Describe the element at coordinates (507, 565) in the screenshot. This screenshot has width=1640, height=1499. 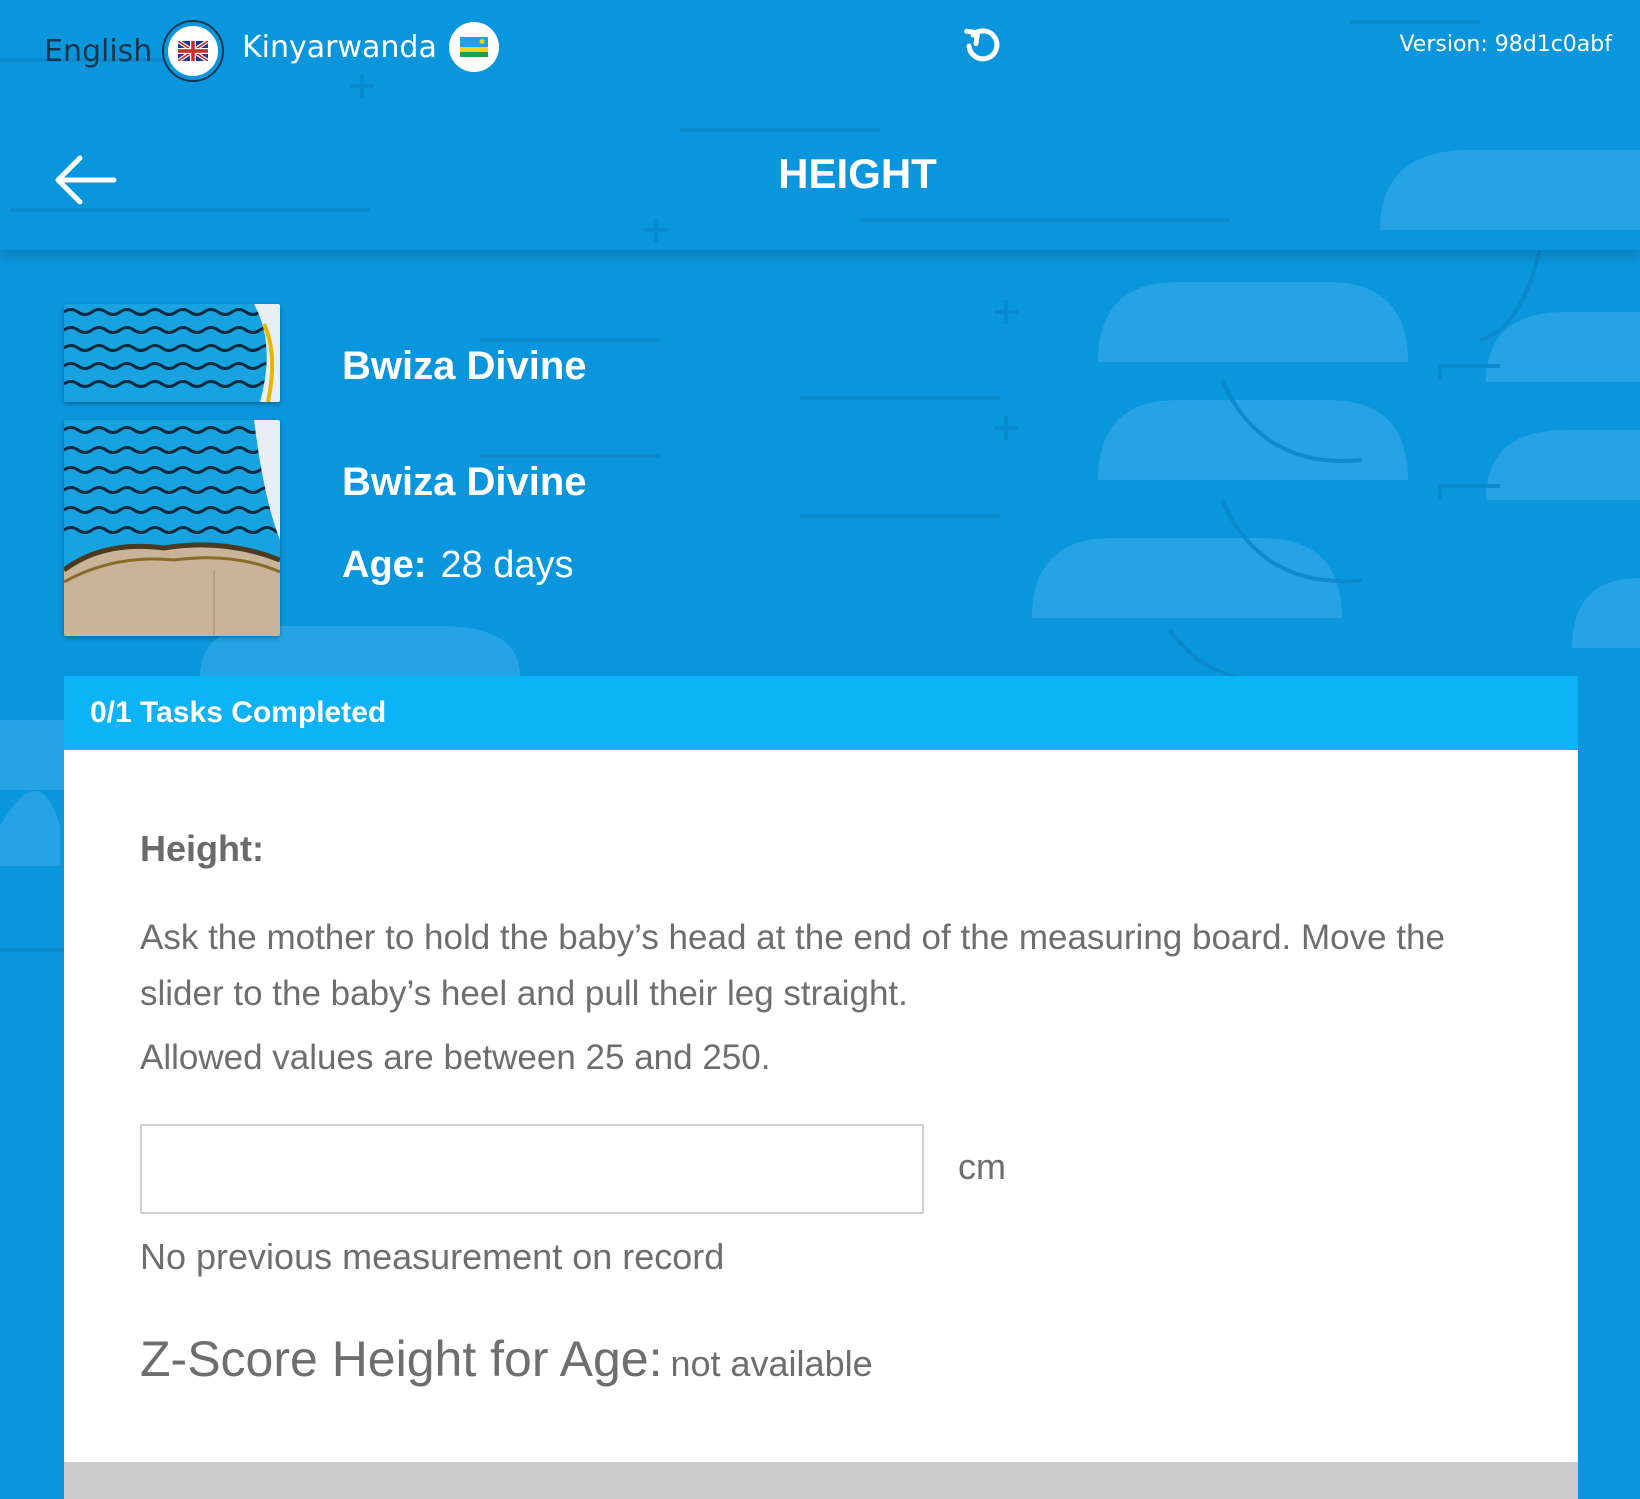
I see `age-value: 28 days` at that location.